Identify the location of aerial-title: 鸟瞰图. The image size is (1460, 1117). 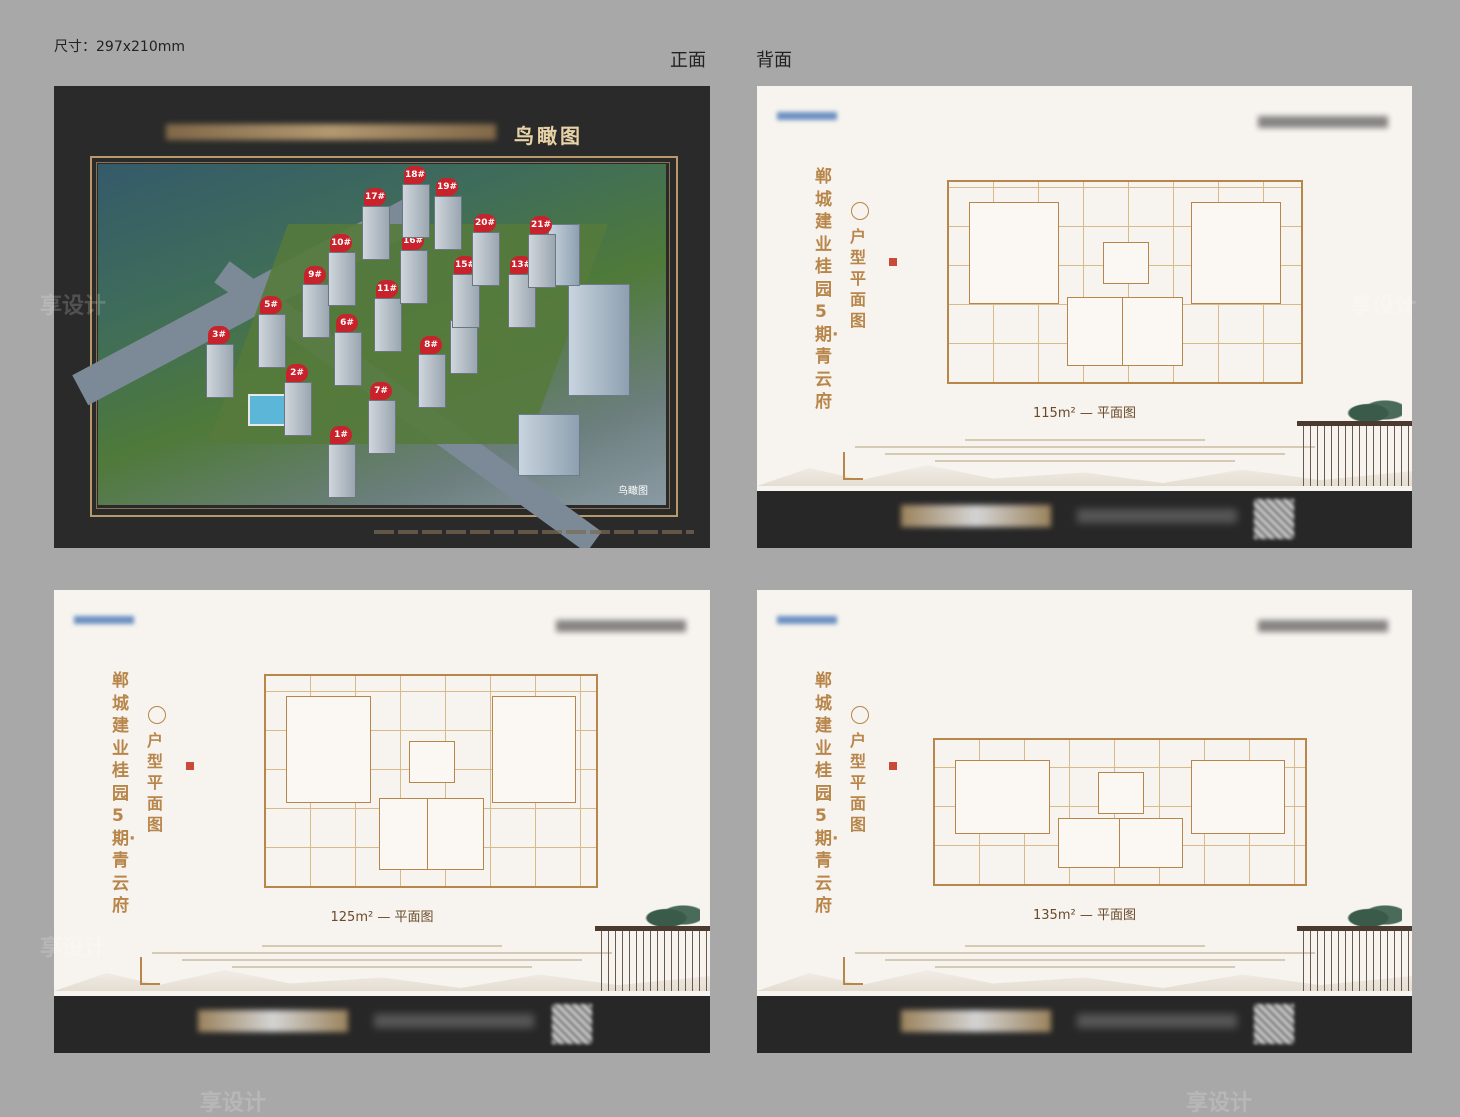
(548, 136).